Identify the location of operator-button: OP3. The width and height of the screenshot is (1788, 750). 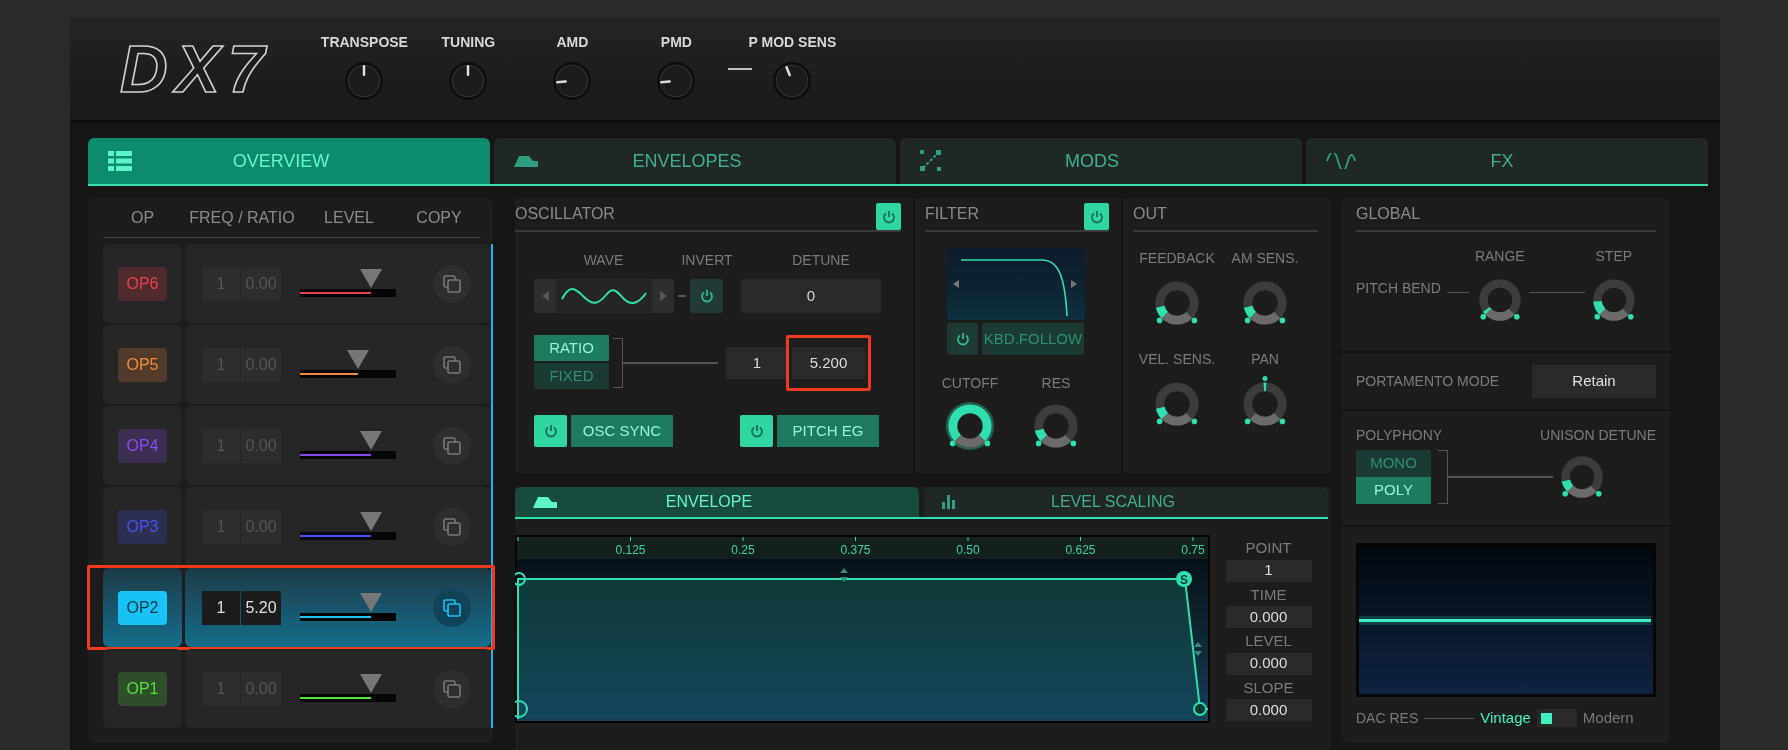
(142, 526).